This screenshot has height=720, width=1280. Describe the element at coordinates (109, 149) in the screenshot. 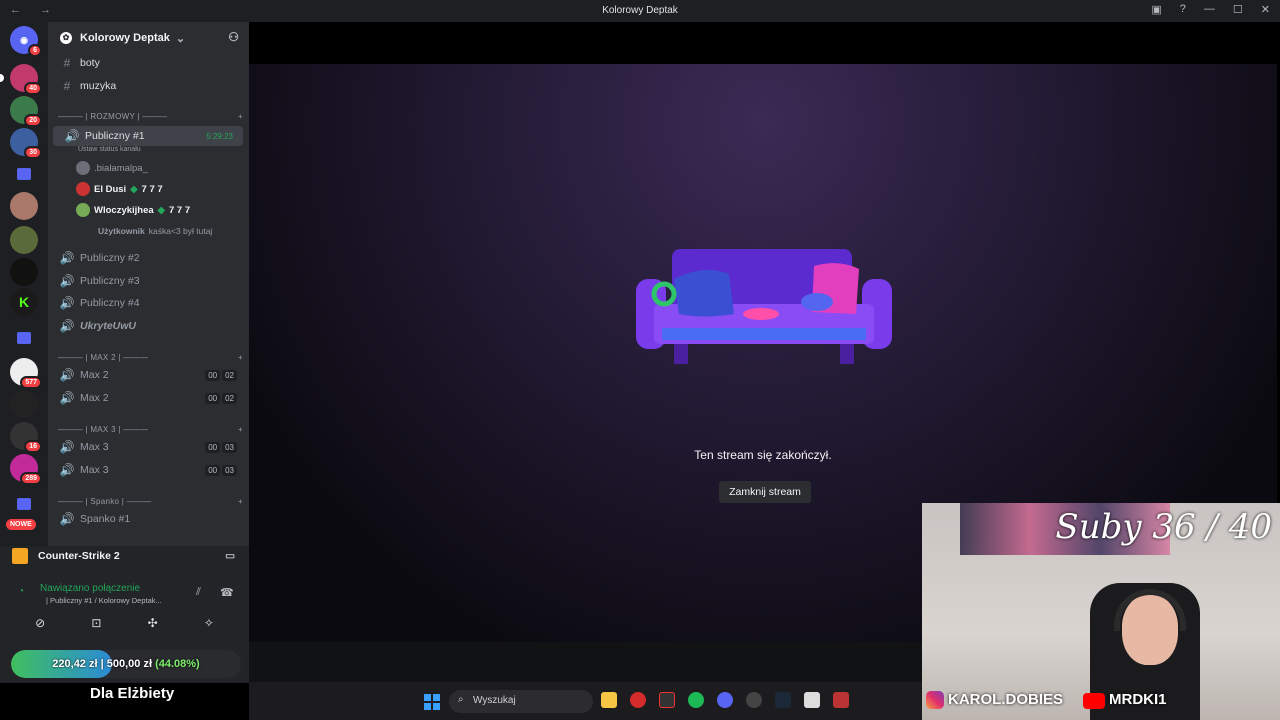

I see `channel-status: Ustaw status kanału` at that location.